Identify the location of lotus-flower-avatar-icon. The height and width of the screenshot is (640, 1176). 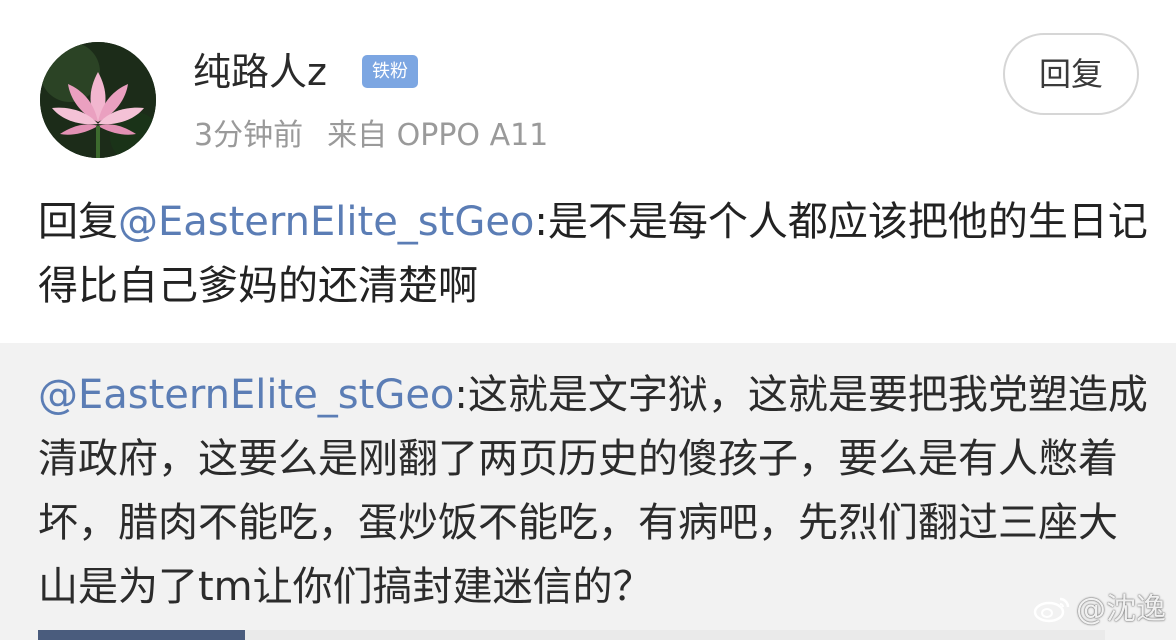
(98, 100).